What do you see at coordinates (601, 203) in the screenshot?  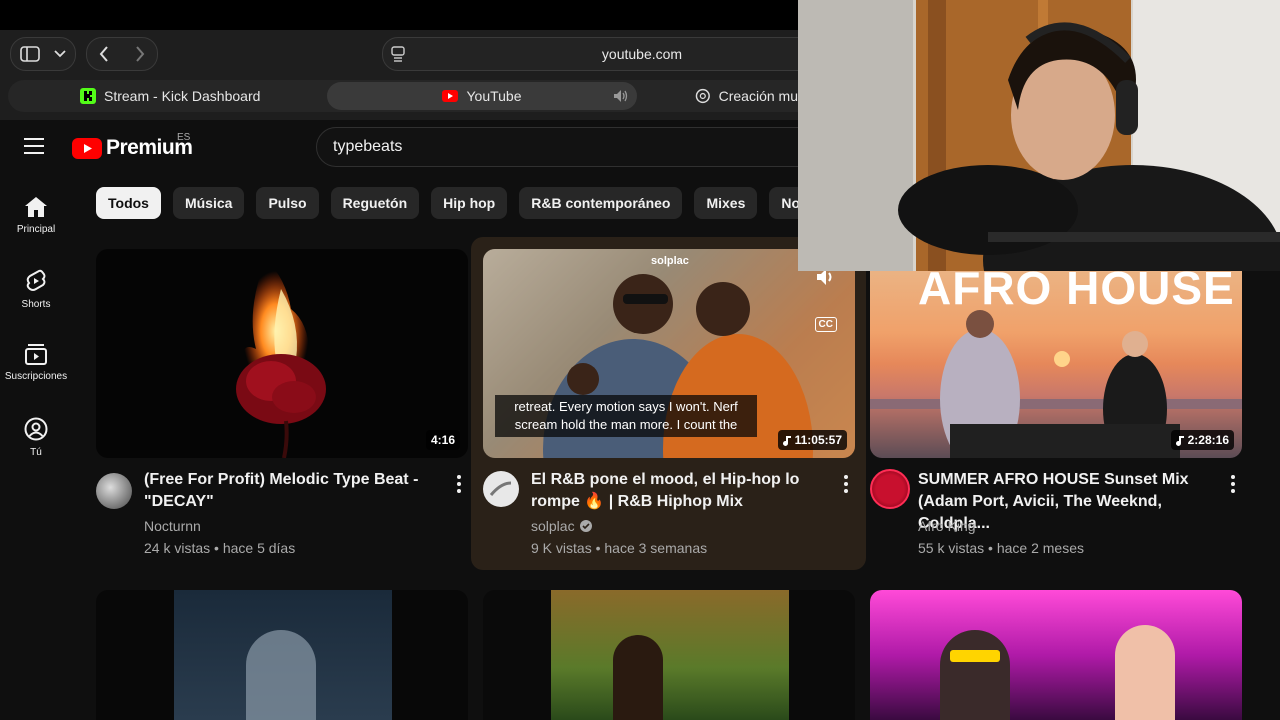 I see `chip-rnb: R&B contemporáneo` at bounding box center [601, 203].